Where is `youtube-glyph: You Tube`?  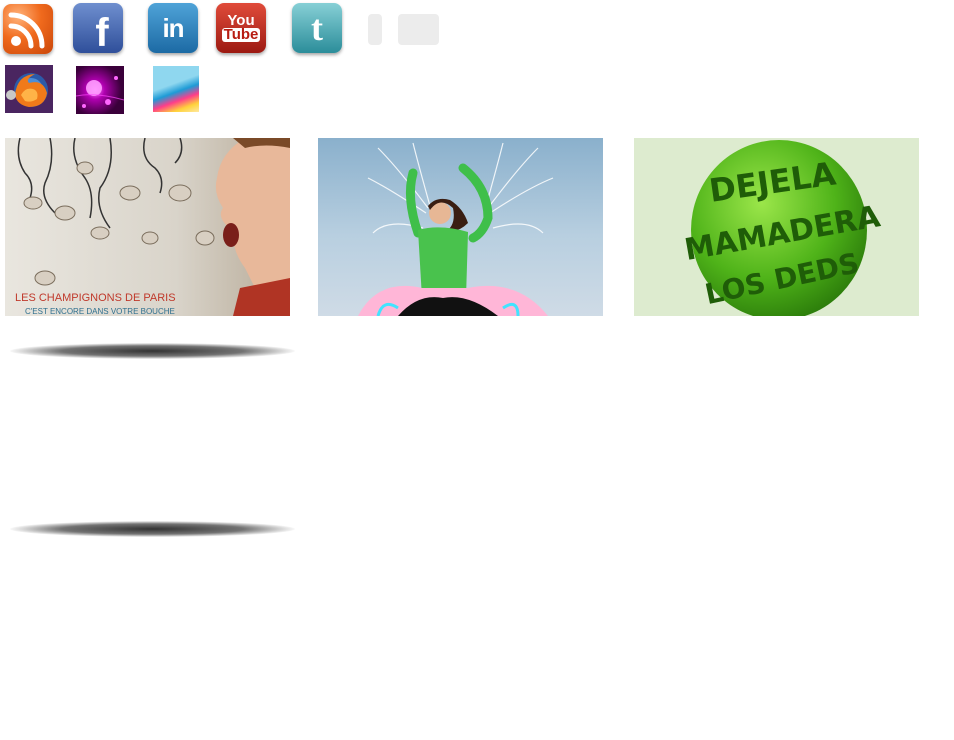 youtube-glyph: You Tube is located at coordinates (241, 28).